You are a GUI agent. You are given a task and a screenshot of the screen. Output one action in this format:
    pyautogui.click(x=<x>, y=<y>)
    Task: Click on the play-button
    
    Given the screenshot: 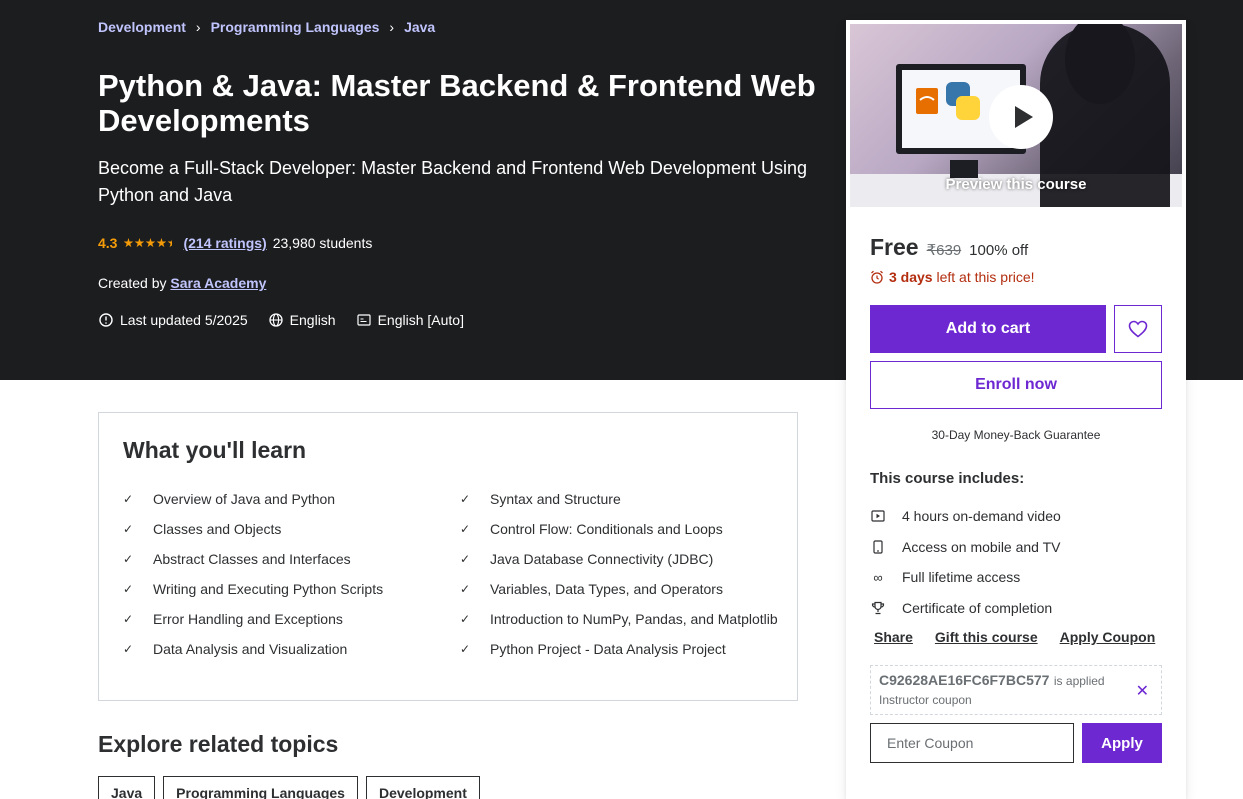 What is the action you would take?
    pyautogui.click(x=1021, y=117)
    